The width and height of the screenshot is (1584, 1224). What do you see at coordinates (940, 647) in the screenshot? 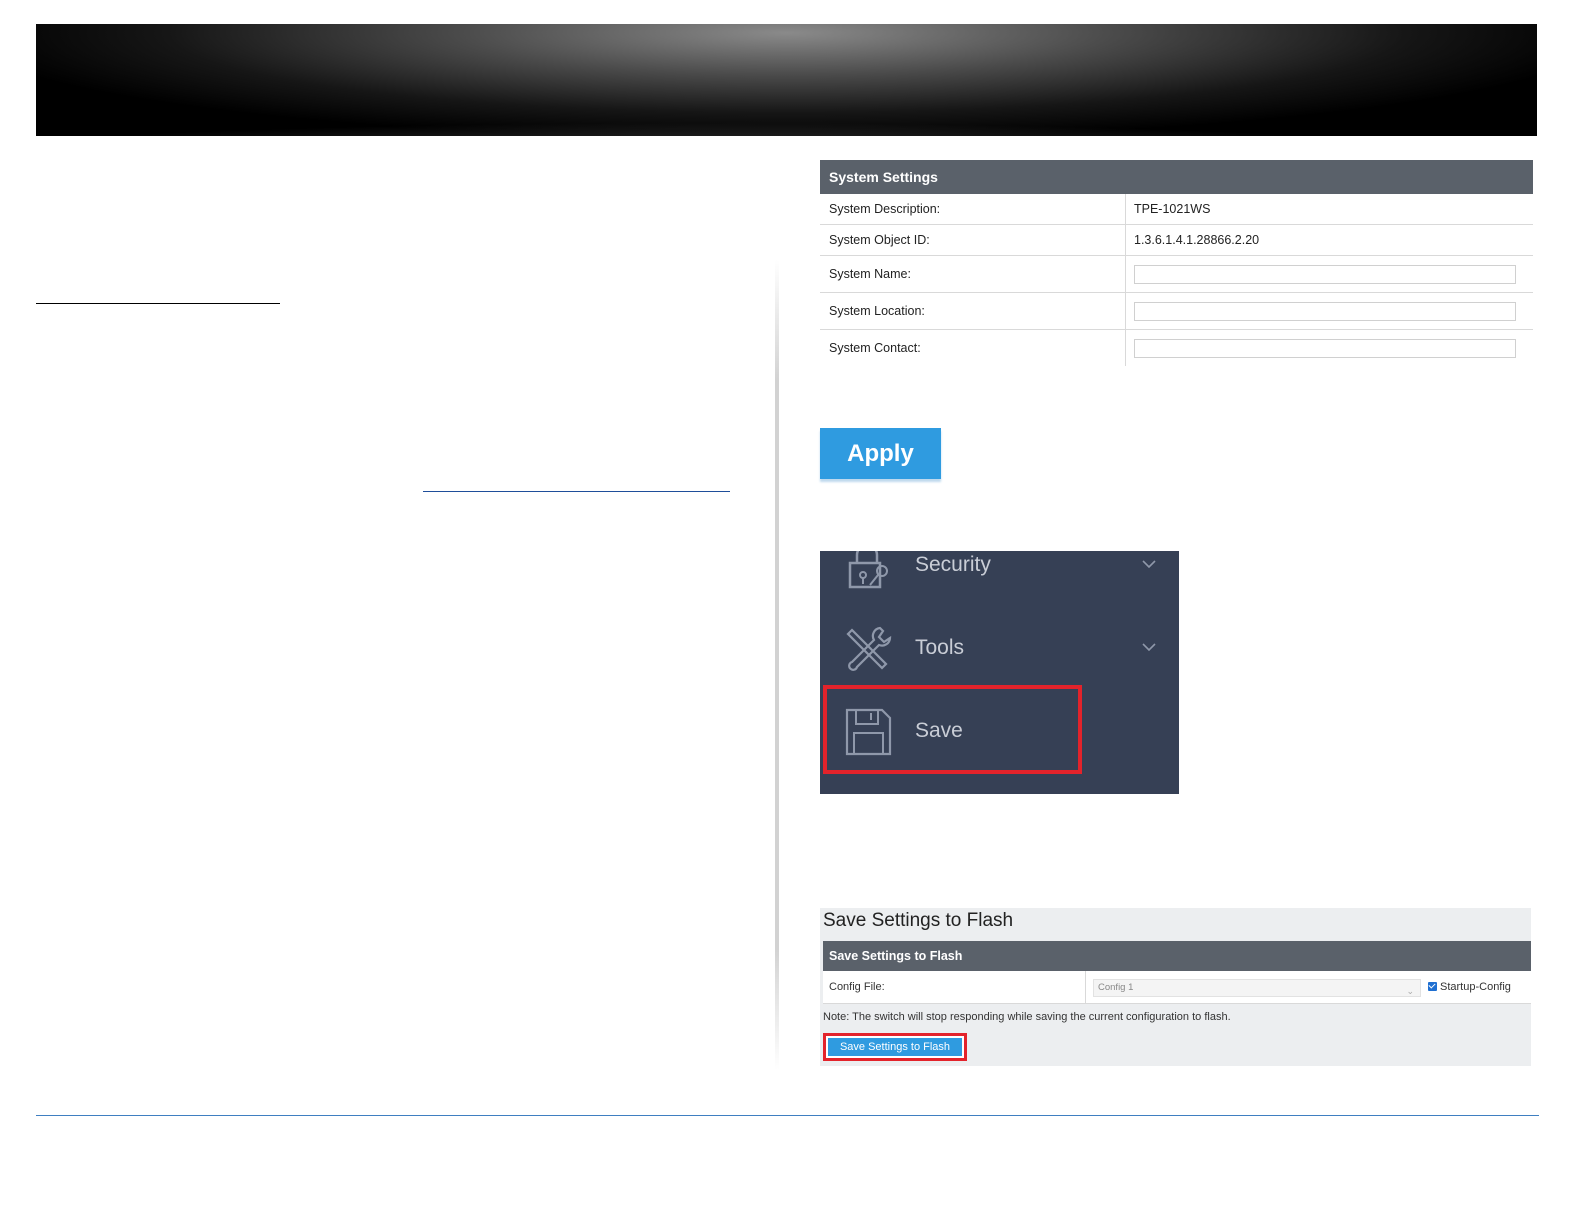
I see `menu-label-tools: Tools` at bounding box center [940, 647].